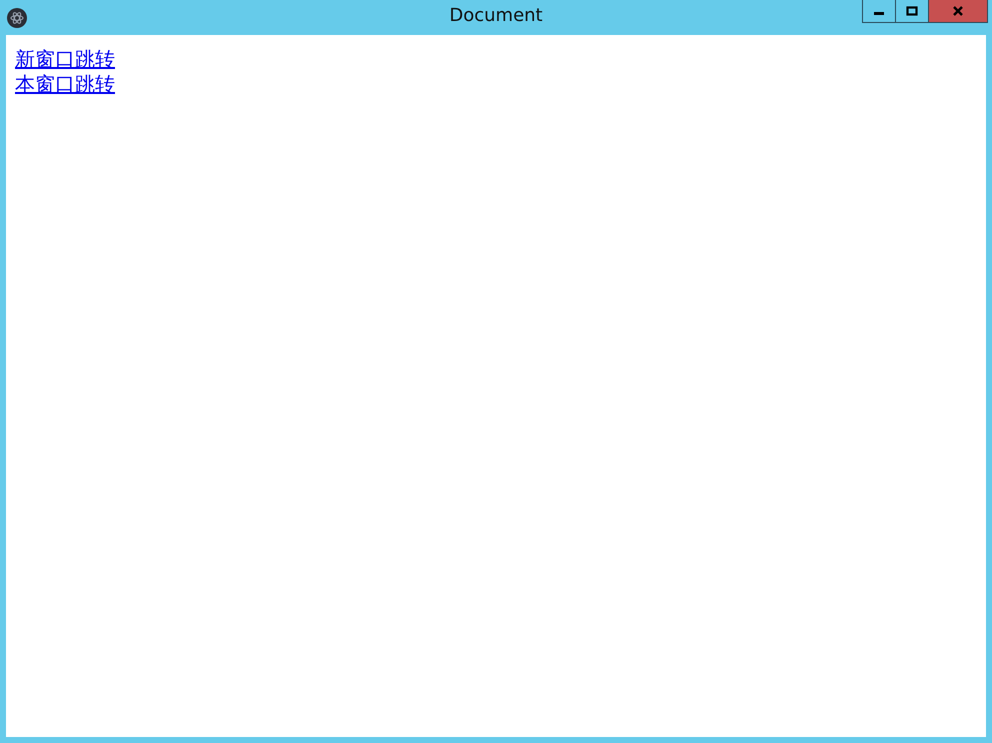 The height and width of the screenshot is (743, 992). What do you see at coordinates (65, 59) in the screenshot?
I see `text-link: 新窗口跳转` at bounding box center [65, 59].